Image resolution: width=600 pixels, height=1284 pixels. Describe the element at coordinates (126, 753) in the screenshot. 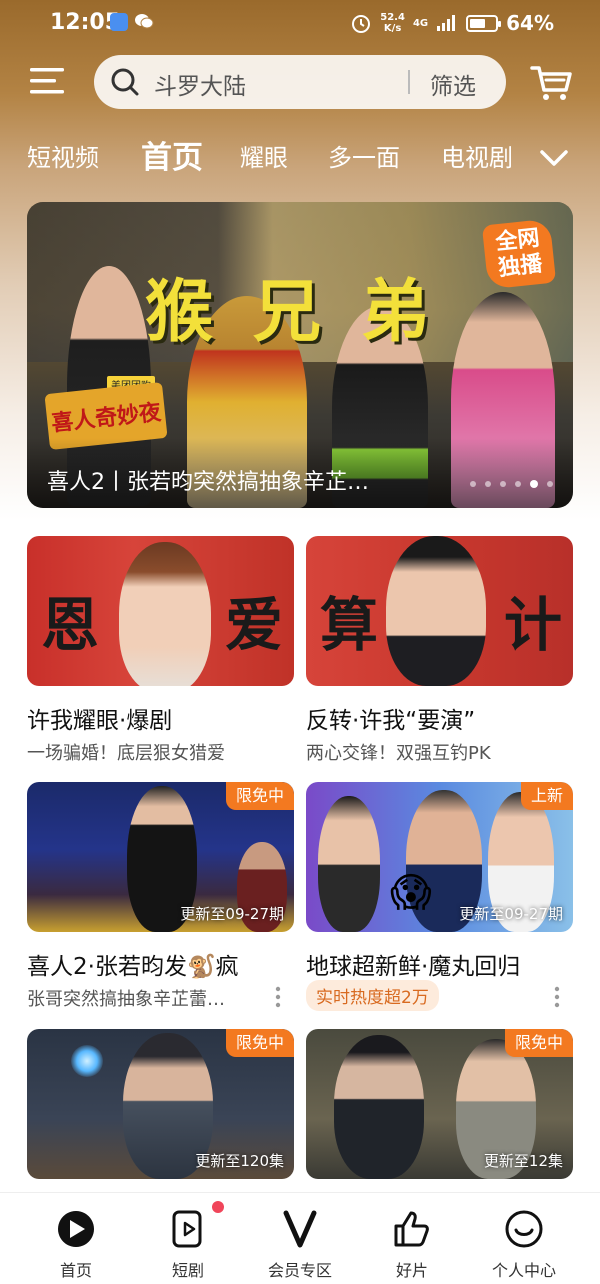

I see `card-subtitle: 一场骗婚！底层狠女猎爱` at that location.